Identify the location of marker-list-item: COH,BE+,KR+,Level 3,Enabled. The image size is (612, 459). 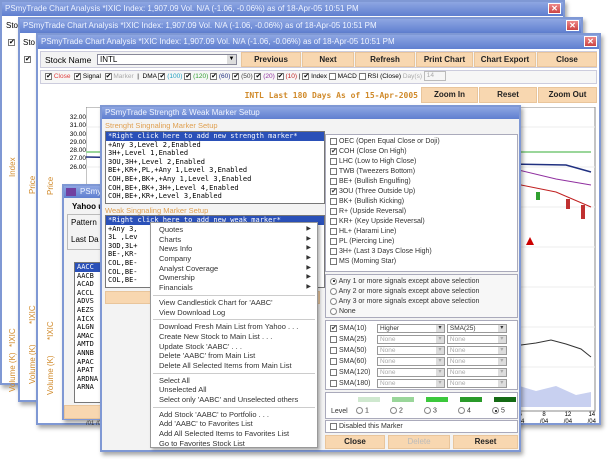
(215, 196).